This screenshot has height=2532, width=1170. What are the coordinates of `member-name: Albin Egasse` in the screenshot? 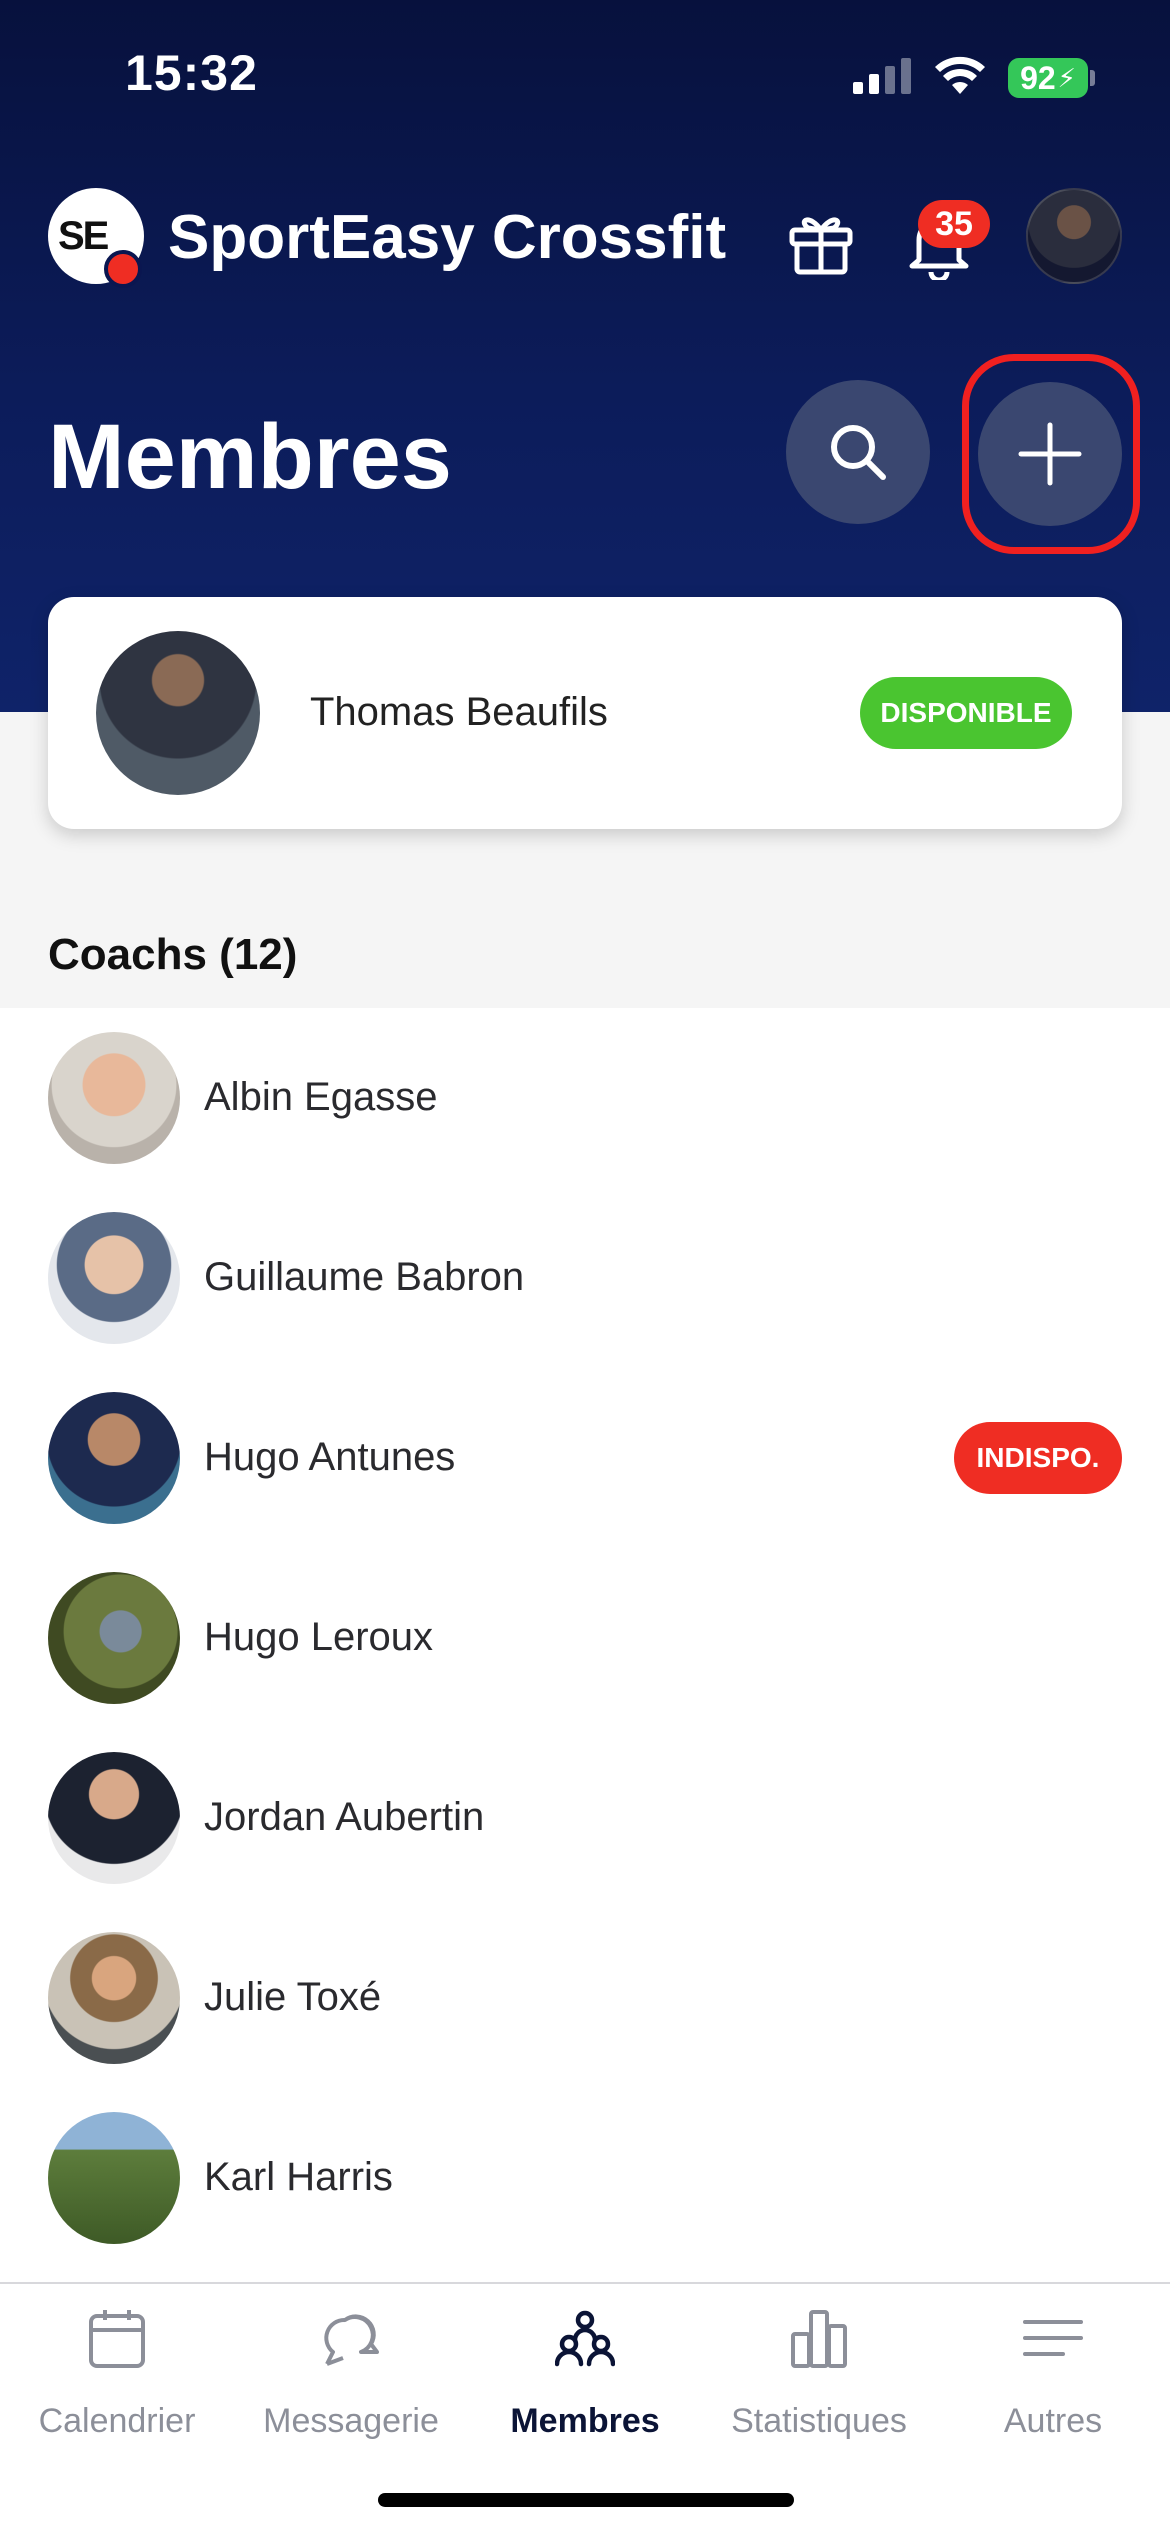 It's located at (321, 1097).